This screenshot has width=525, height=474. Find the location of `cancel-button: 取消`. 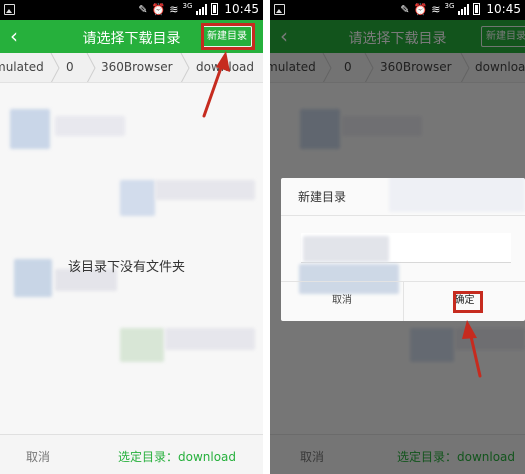

cancel-button: 取消 is located at coordinates (38, 456).